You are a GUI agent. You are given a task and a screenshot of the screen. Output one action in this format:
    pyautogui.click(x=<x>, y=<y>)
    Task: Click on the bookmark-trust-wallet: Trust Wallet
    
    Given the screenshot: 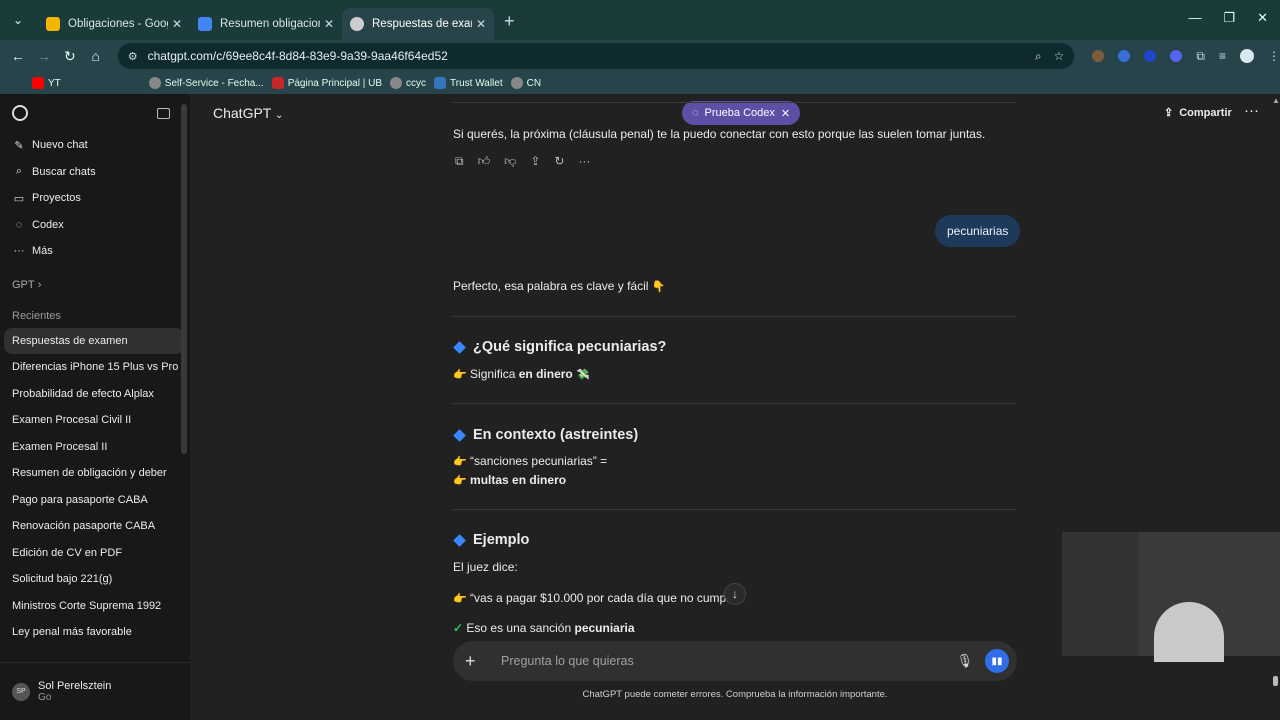 What is the action you would take?
    pyautogui.click(x=468, y=83)
    